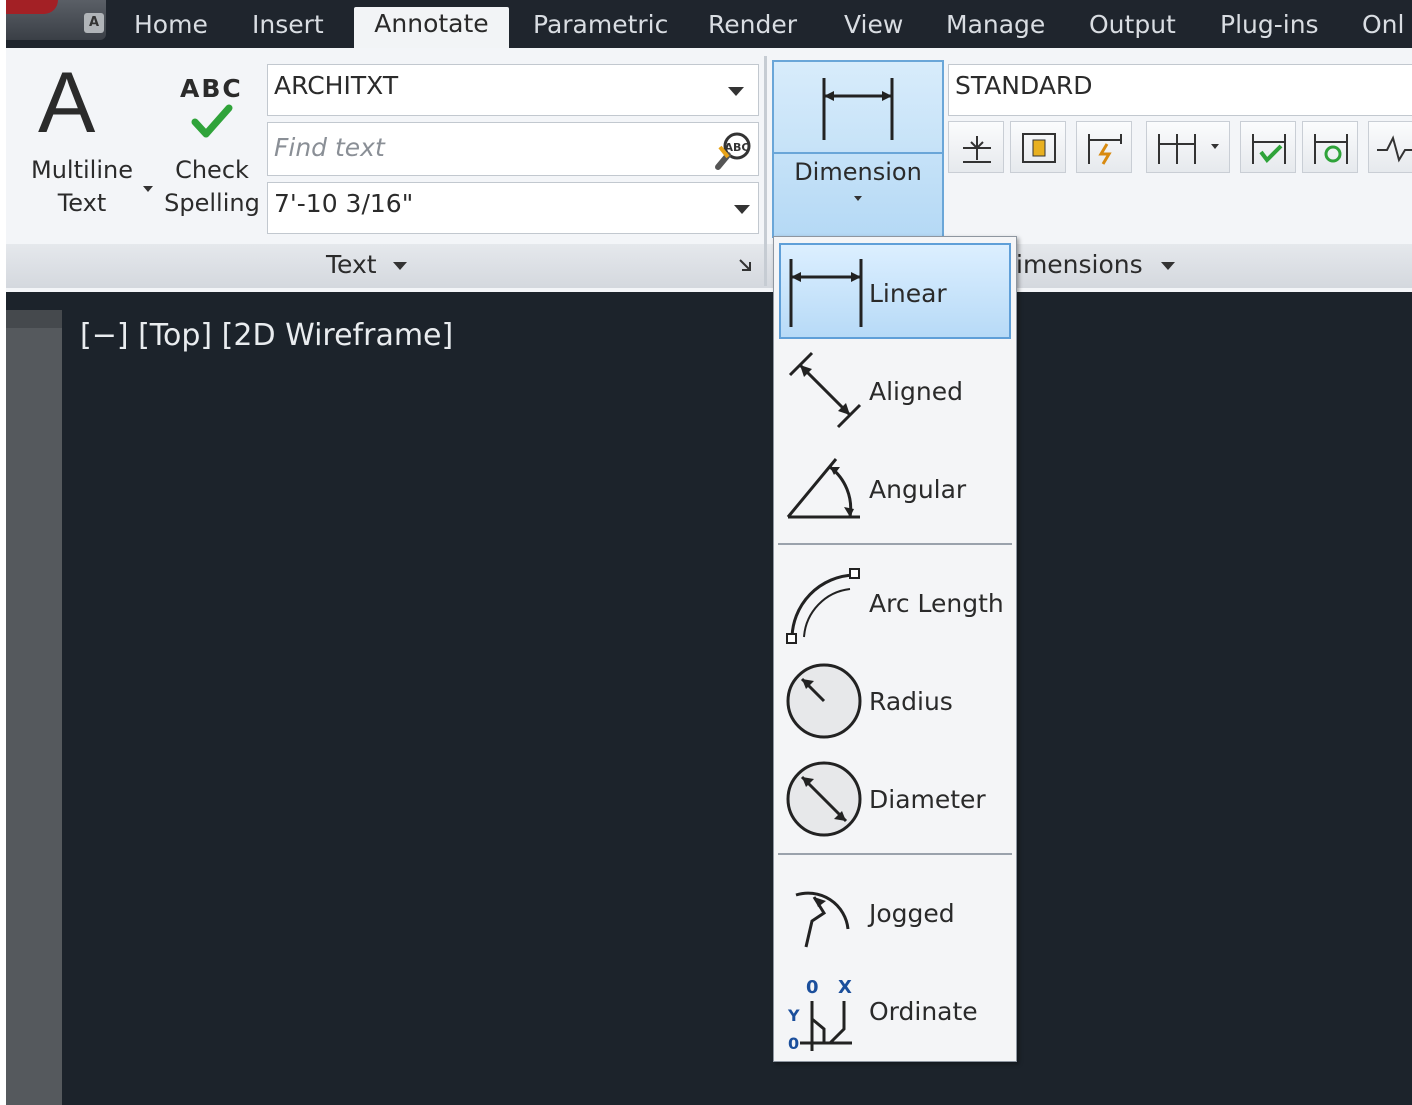 The width and height of the screenshot is (1412, 1105). Describe the element at coordinates (82, 170) in the screenshot. I see `multiline-label-1: Multiline` at that location.